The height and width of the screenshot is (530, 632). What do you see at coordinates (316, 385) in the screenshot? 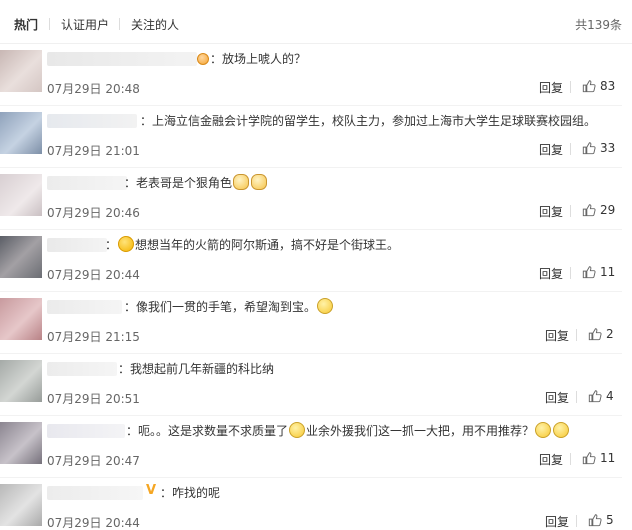
I see `comment-item: ：我想起前几年新疆的科比纳 07月29日 20:51 回复 4` at bounding box center [316, 385].